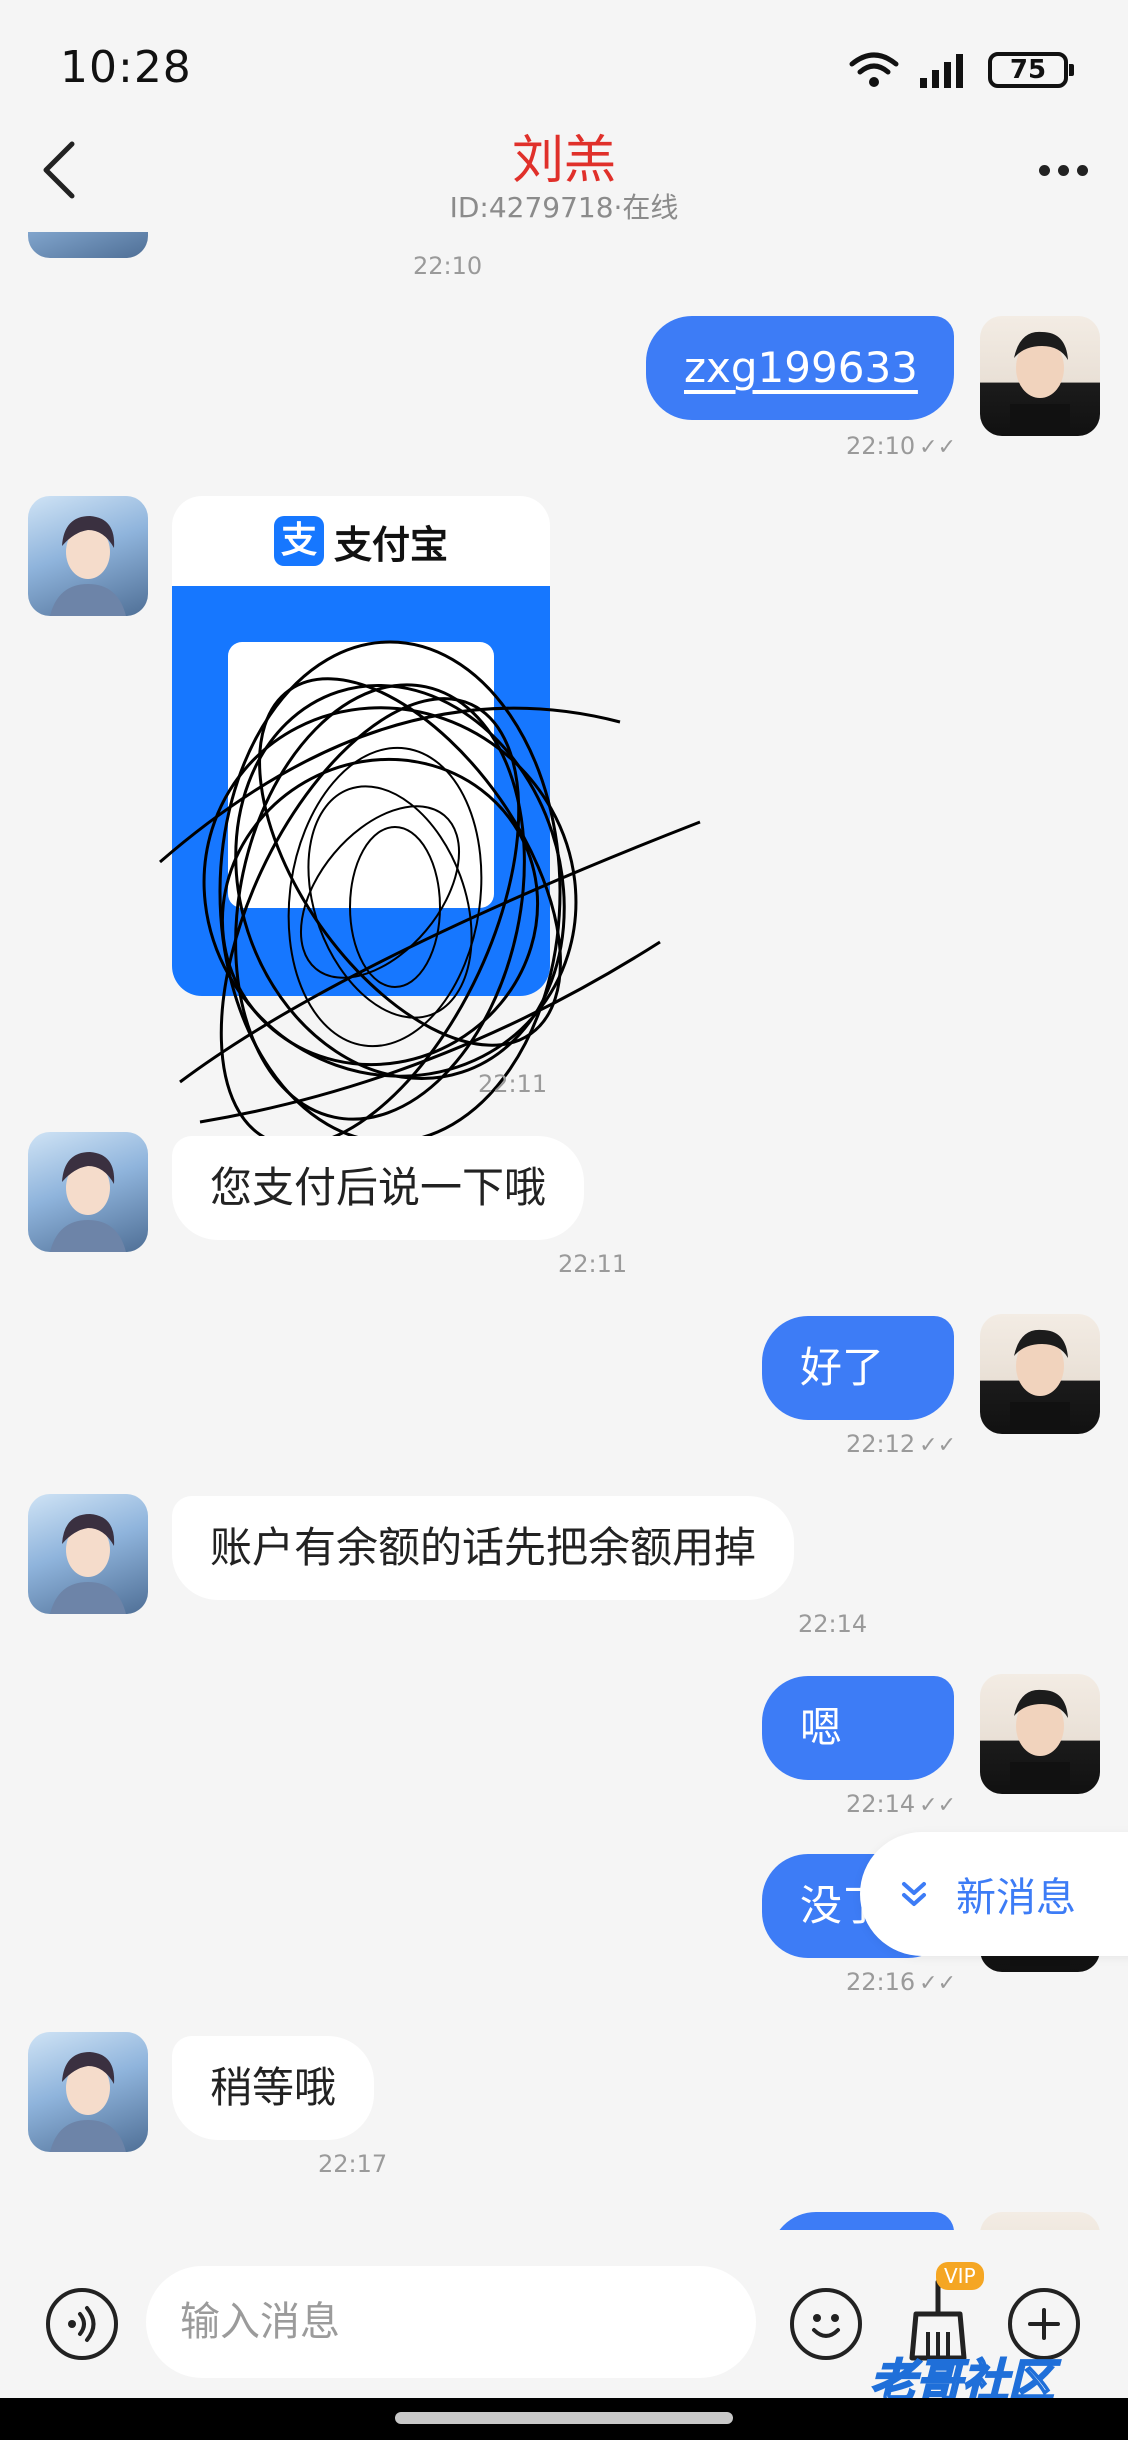 The width and height of the screenshot is (1128, 2440). I want to click on message-bubble: 账户有余额的话先把余额用掉, so click(483, 1548).